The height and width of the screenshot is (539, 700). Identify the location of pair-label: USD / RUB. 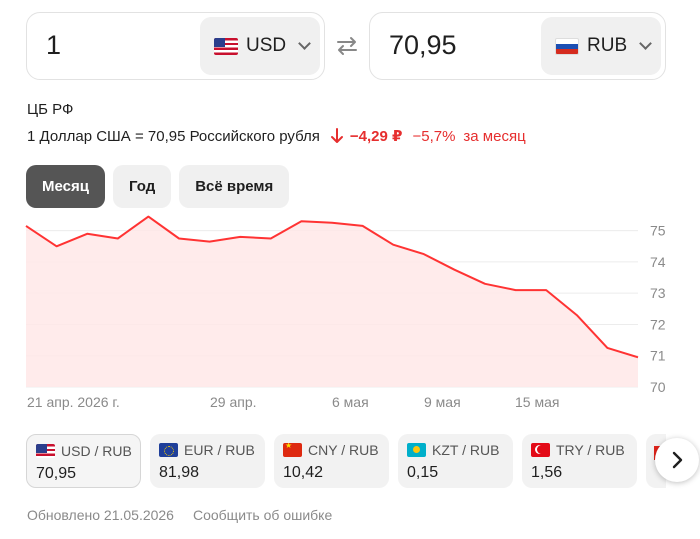
(96, 451).